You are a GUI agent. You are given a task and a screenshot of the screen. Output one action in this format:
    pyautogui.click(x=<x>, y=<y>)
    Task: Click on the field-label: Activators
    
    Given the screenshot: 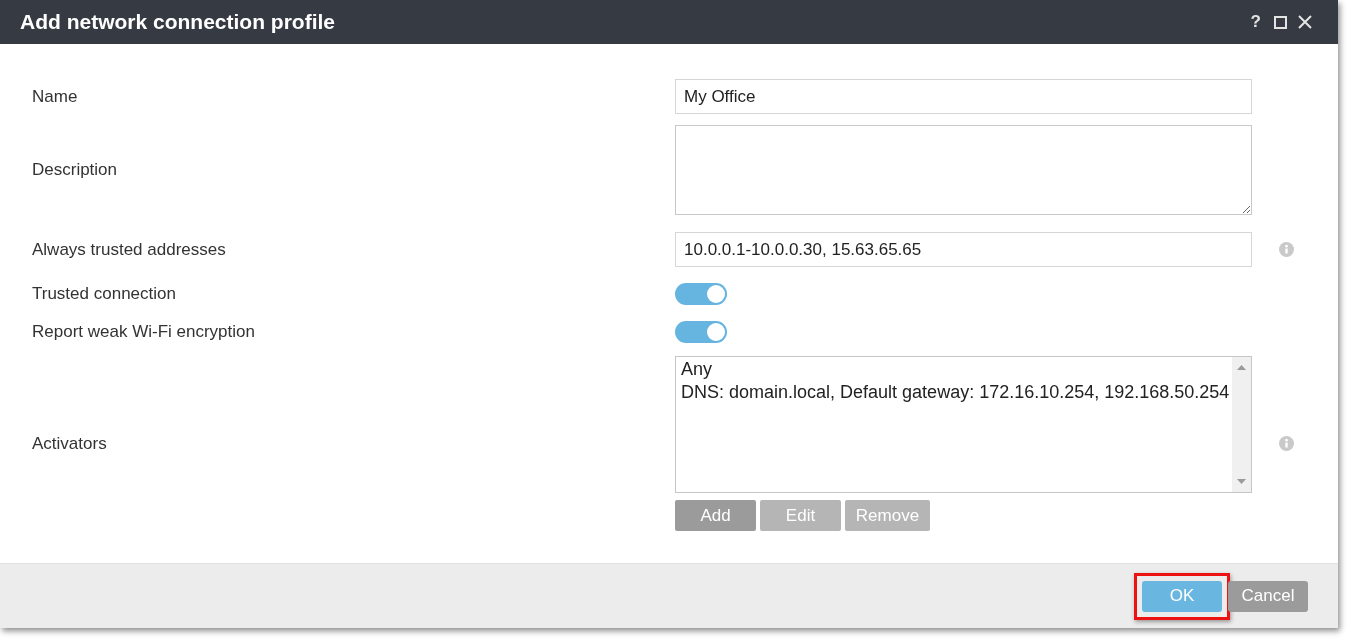 What is the action you would take?
    pyautogui.click(x=69, y=443)
    